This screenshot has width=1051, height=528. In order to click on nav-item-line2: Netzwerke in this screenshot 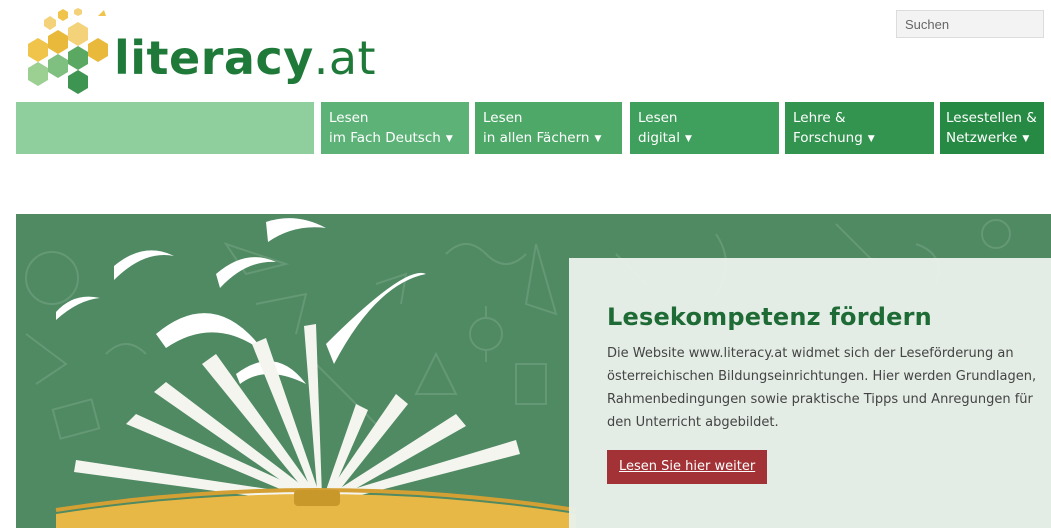, I will do `click(982, 138)`.